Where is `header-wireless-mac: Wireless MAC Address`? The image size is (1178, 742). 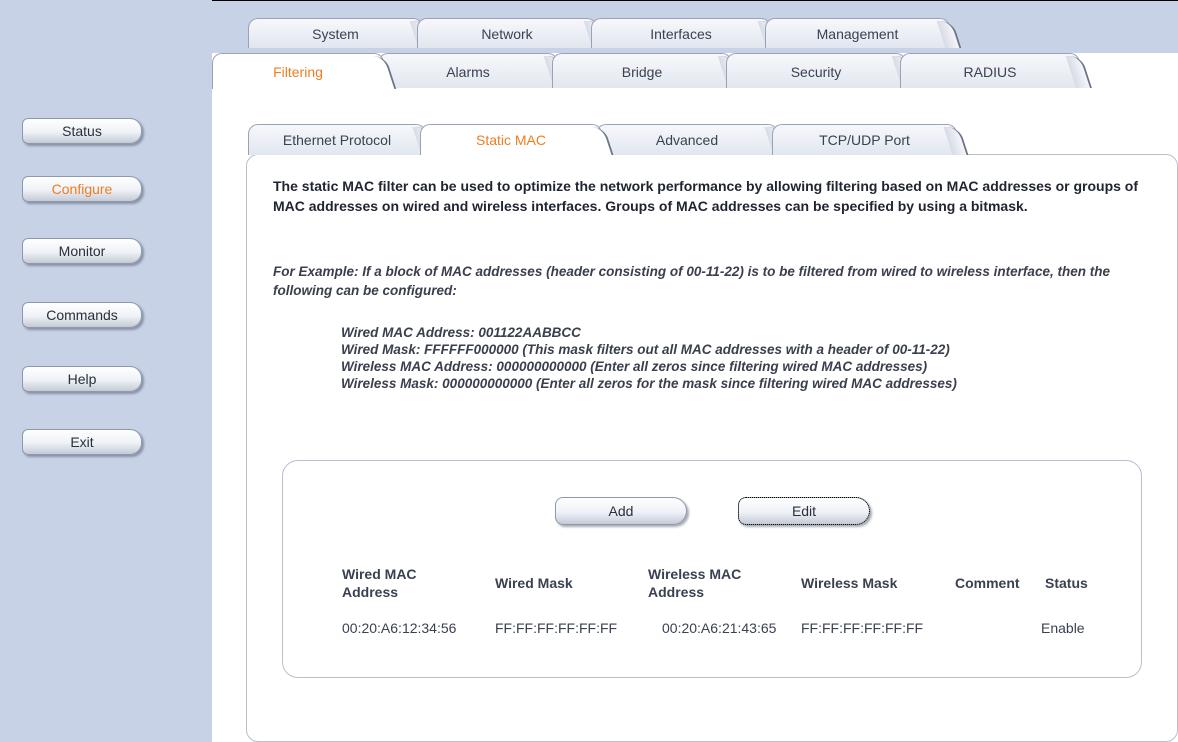
header-wireless-mac: Wireless MAC Address is located at coordinates (695, 583).